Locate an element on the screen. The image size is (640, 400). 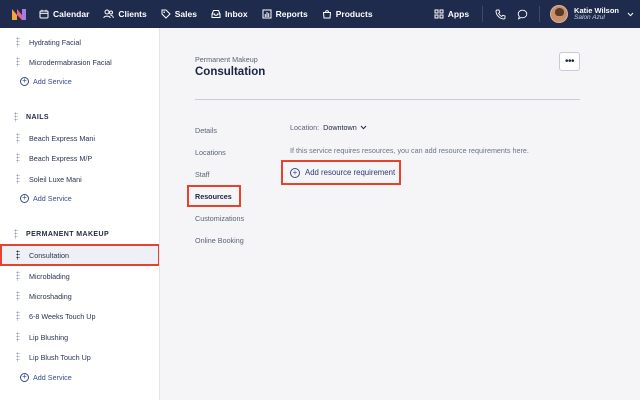
service-item: 6-8 Weeks Touch Up is located at coordinates (79, 316).